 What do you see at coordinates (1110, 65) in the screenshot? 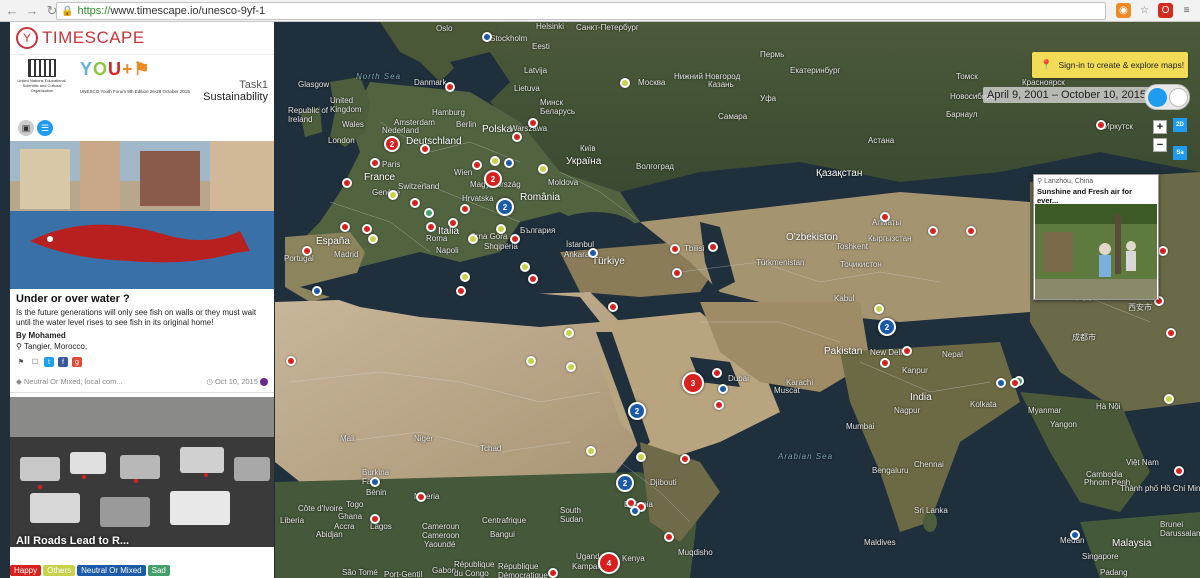
I see `signin-button: 📍 Sign-in to create & explore maps!` at bounding box center [1110, 65].